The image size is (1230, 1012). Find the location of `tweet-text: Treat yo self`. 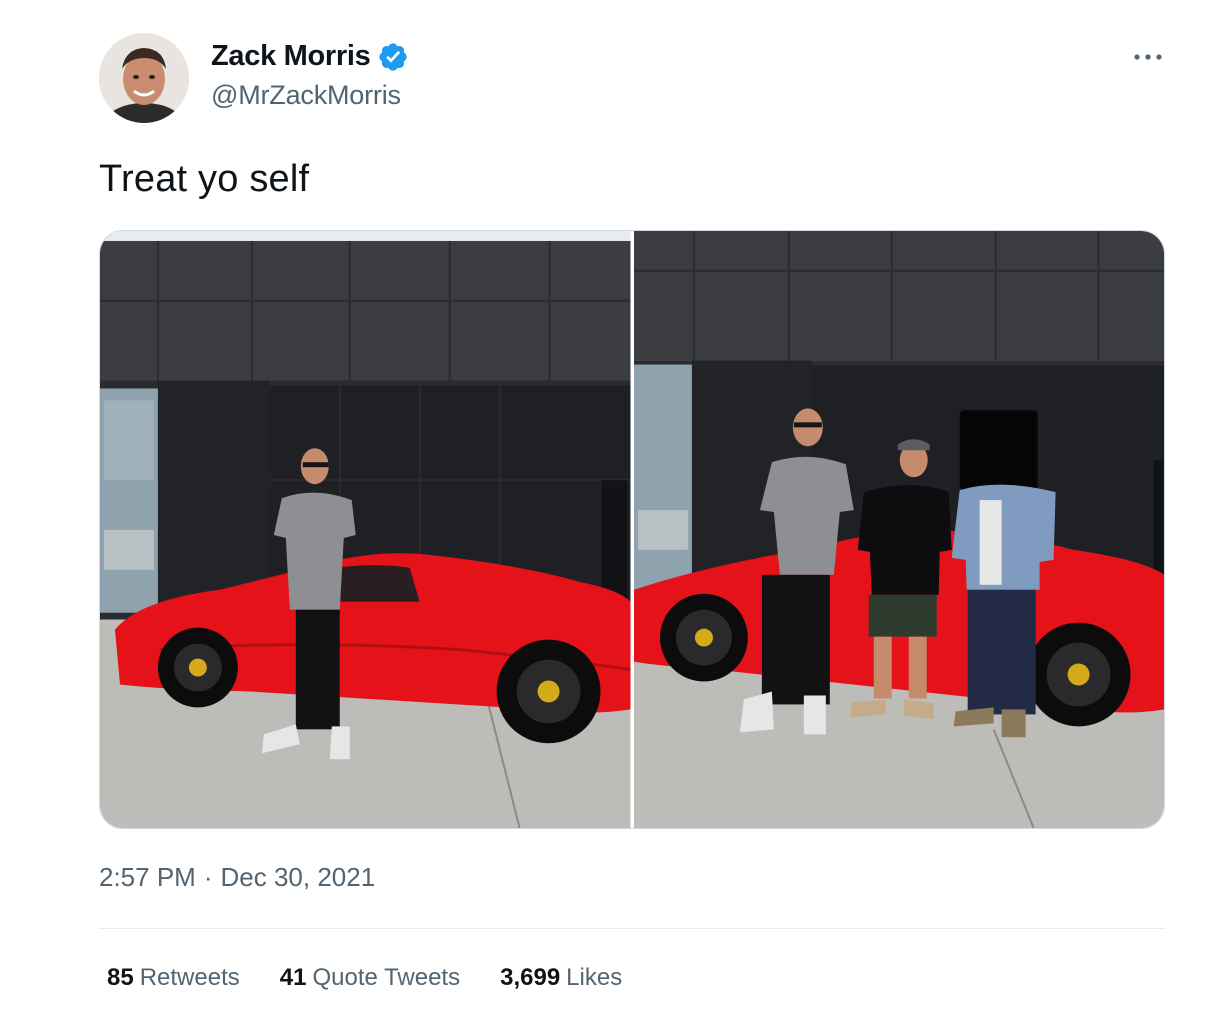

tweet-text: Treat yo self is located at coordinates (204, 179).